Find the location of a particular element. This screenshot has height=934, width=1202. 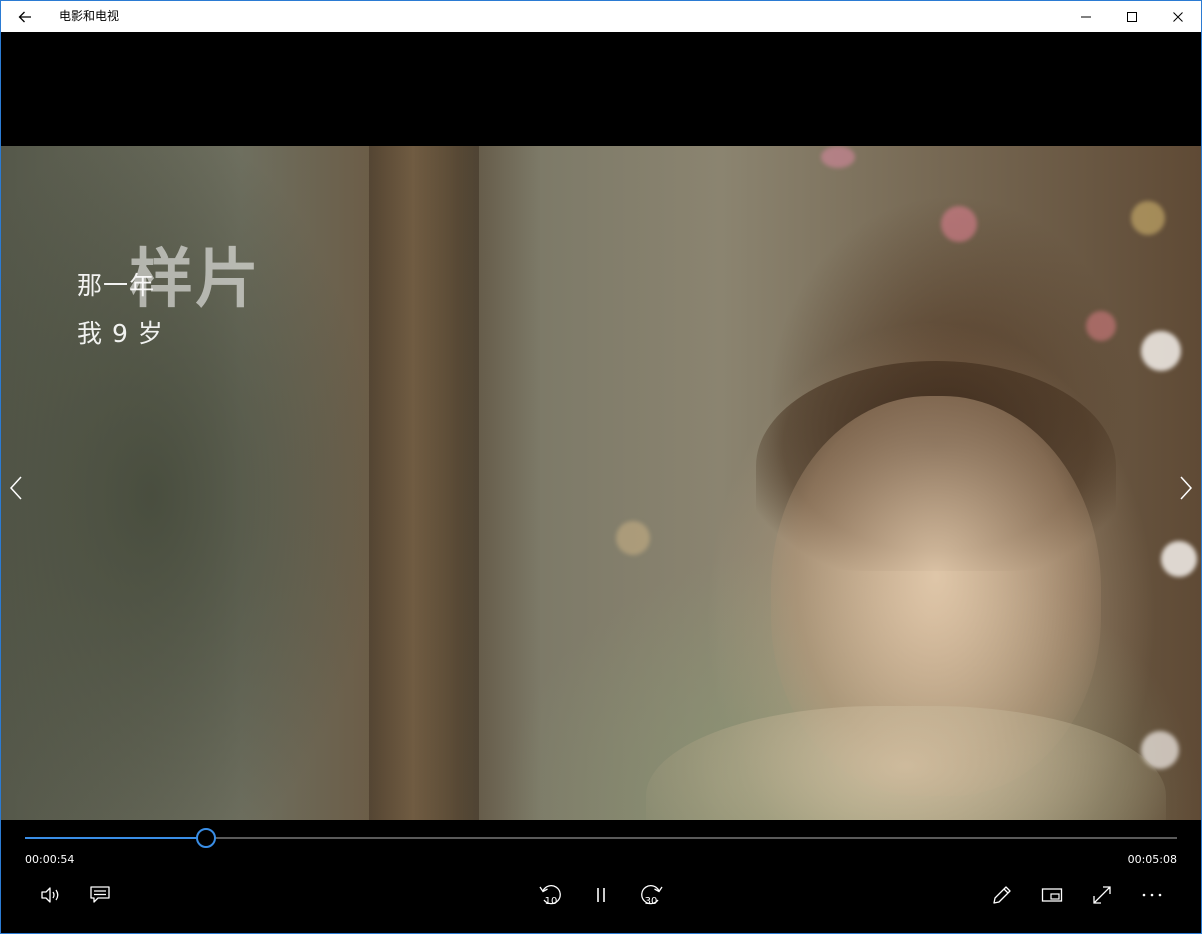

current-time: 00:00:54 is located at coordinates (50, 859).